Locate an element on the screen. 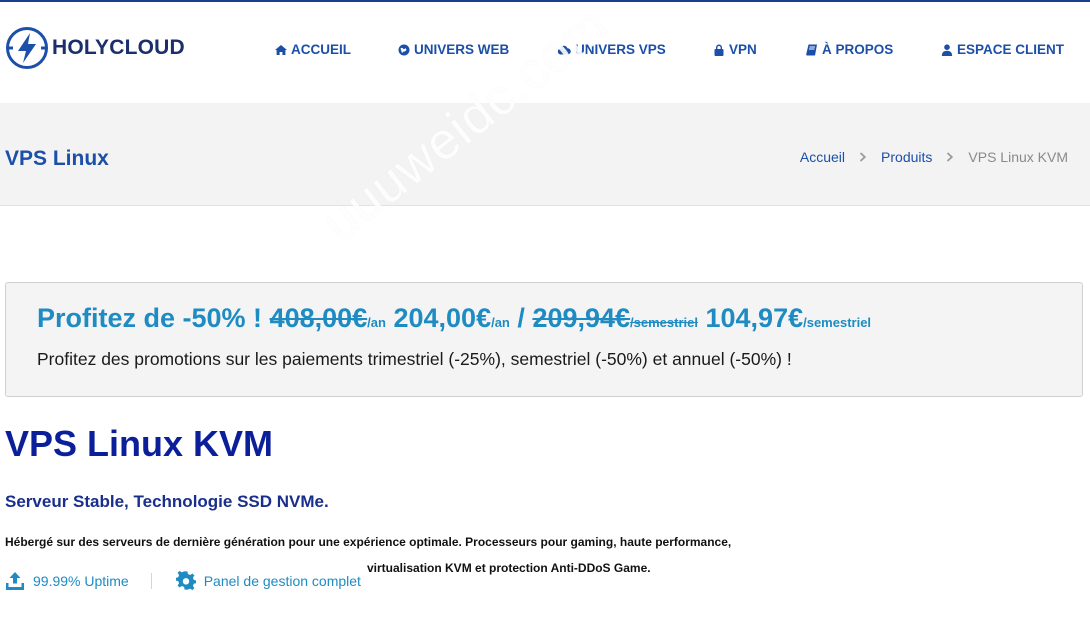 The width and height of the screenshot is (1090, 641). nav-label: UNIVERS VPS is located at coordinates (620, 49).